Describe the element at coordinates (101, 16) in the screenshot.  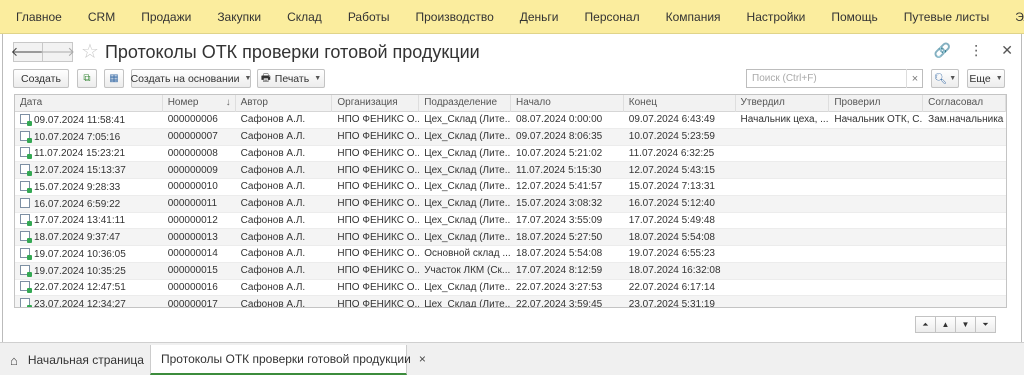
I see `menu-item: CRM` at that location.